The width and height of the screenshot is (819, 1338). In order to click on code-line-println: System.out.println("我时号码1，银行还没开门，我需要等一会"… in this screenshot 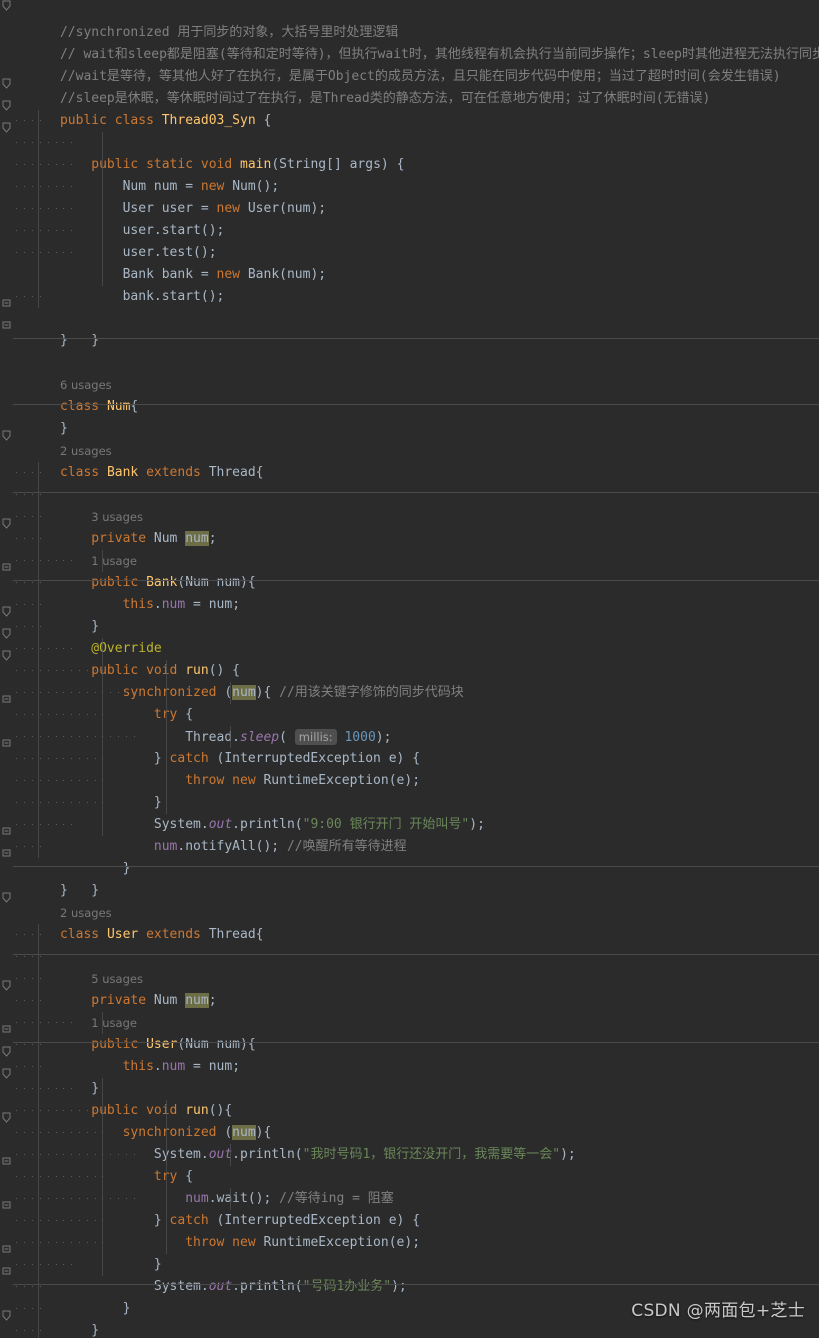, I will do `click(409, 1131)`.